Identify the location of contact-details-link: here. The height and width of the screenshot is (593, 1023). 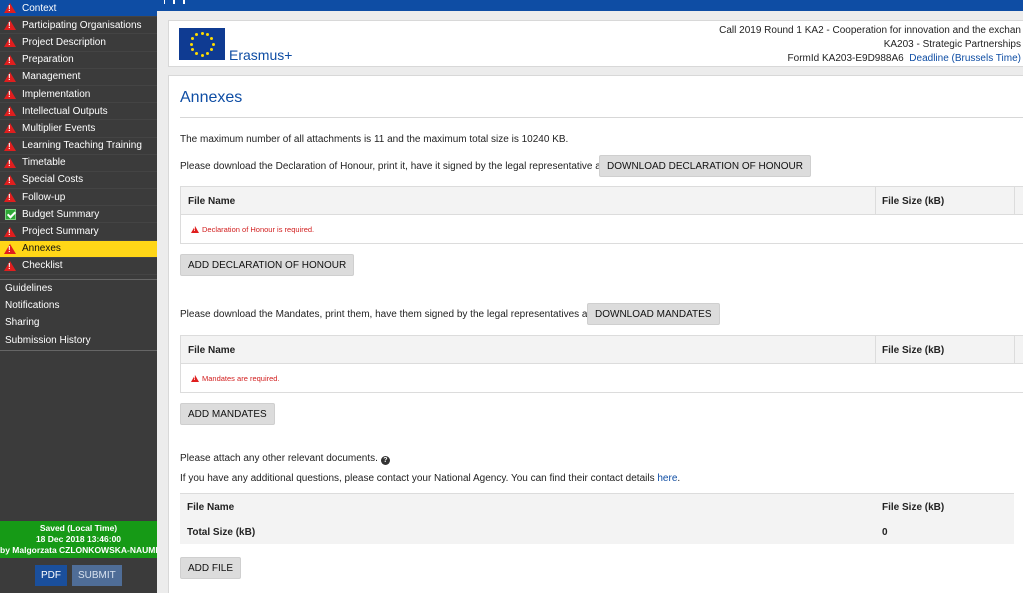
(667, 478).